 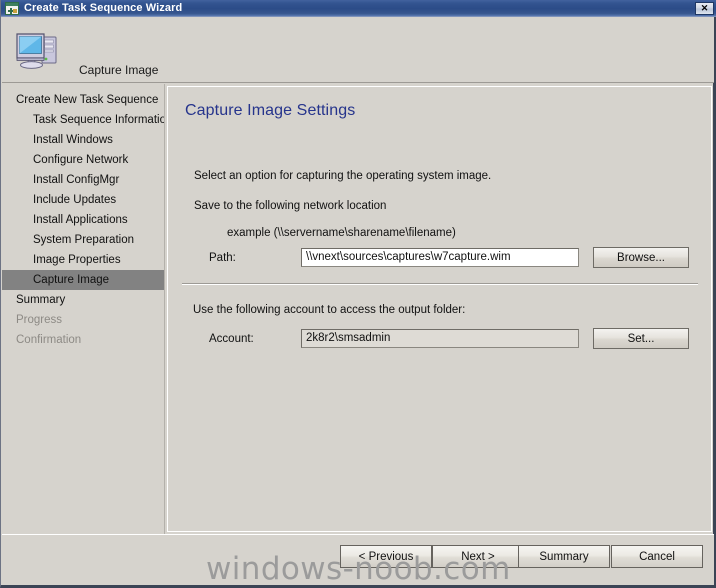 What do you see at coordinates (222, 258) in the screenshot?
I see `path-label: Path:` at bounding box center [222, 258].